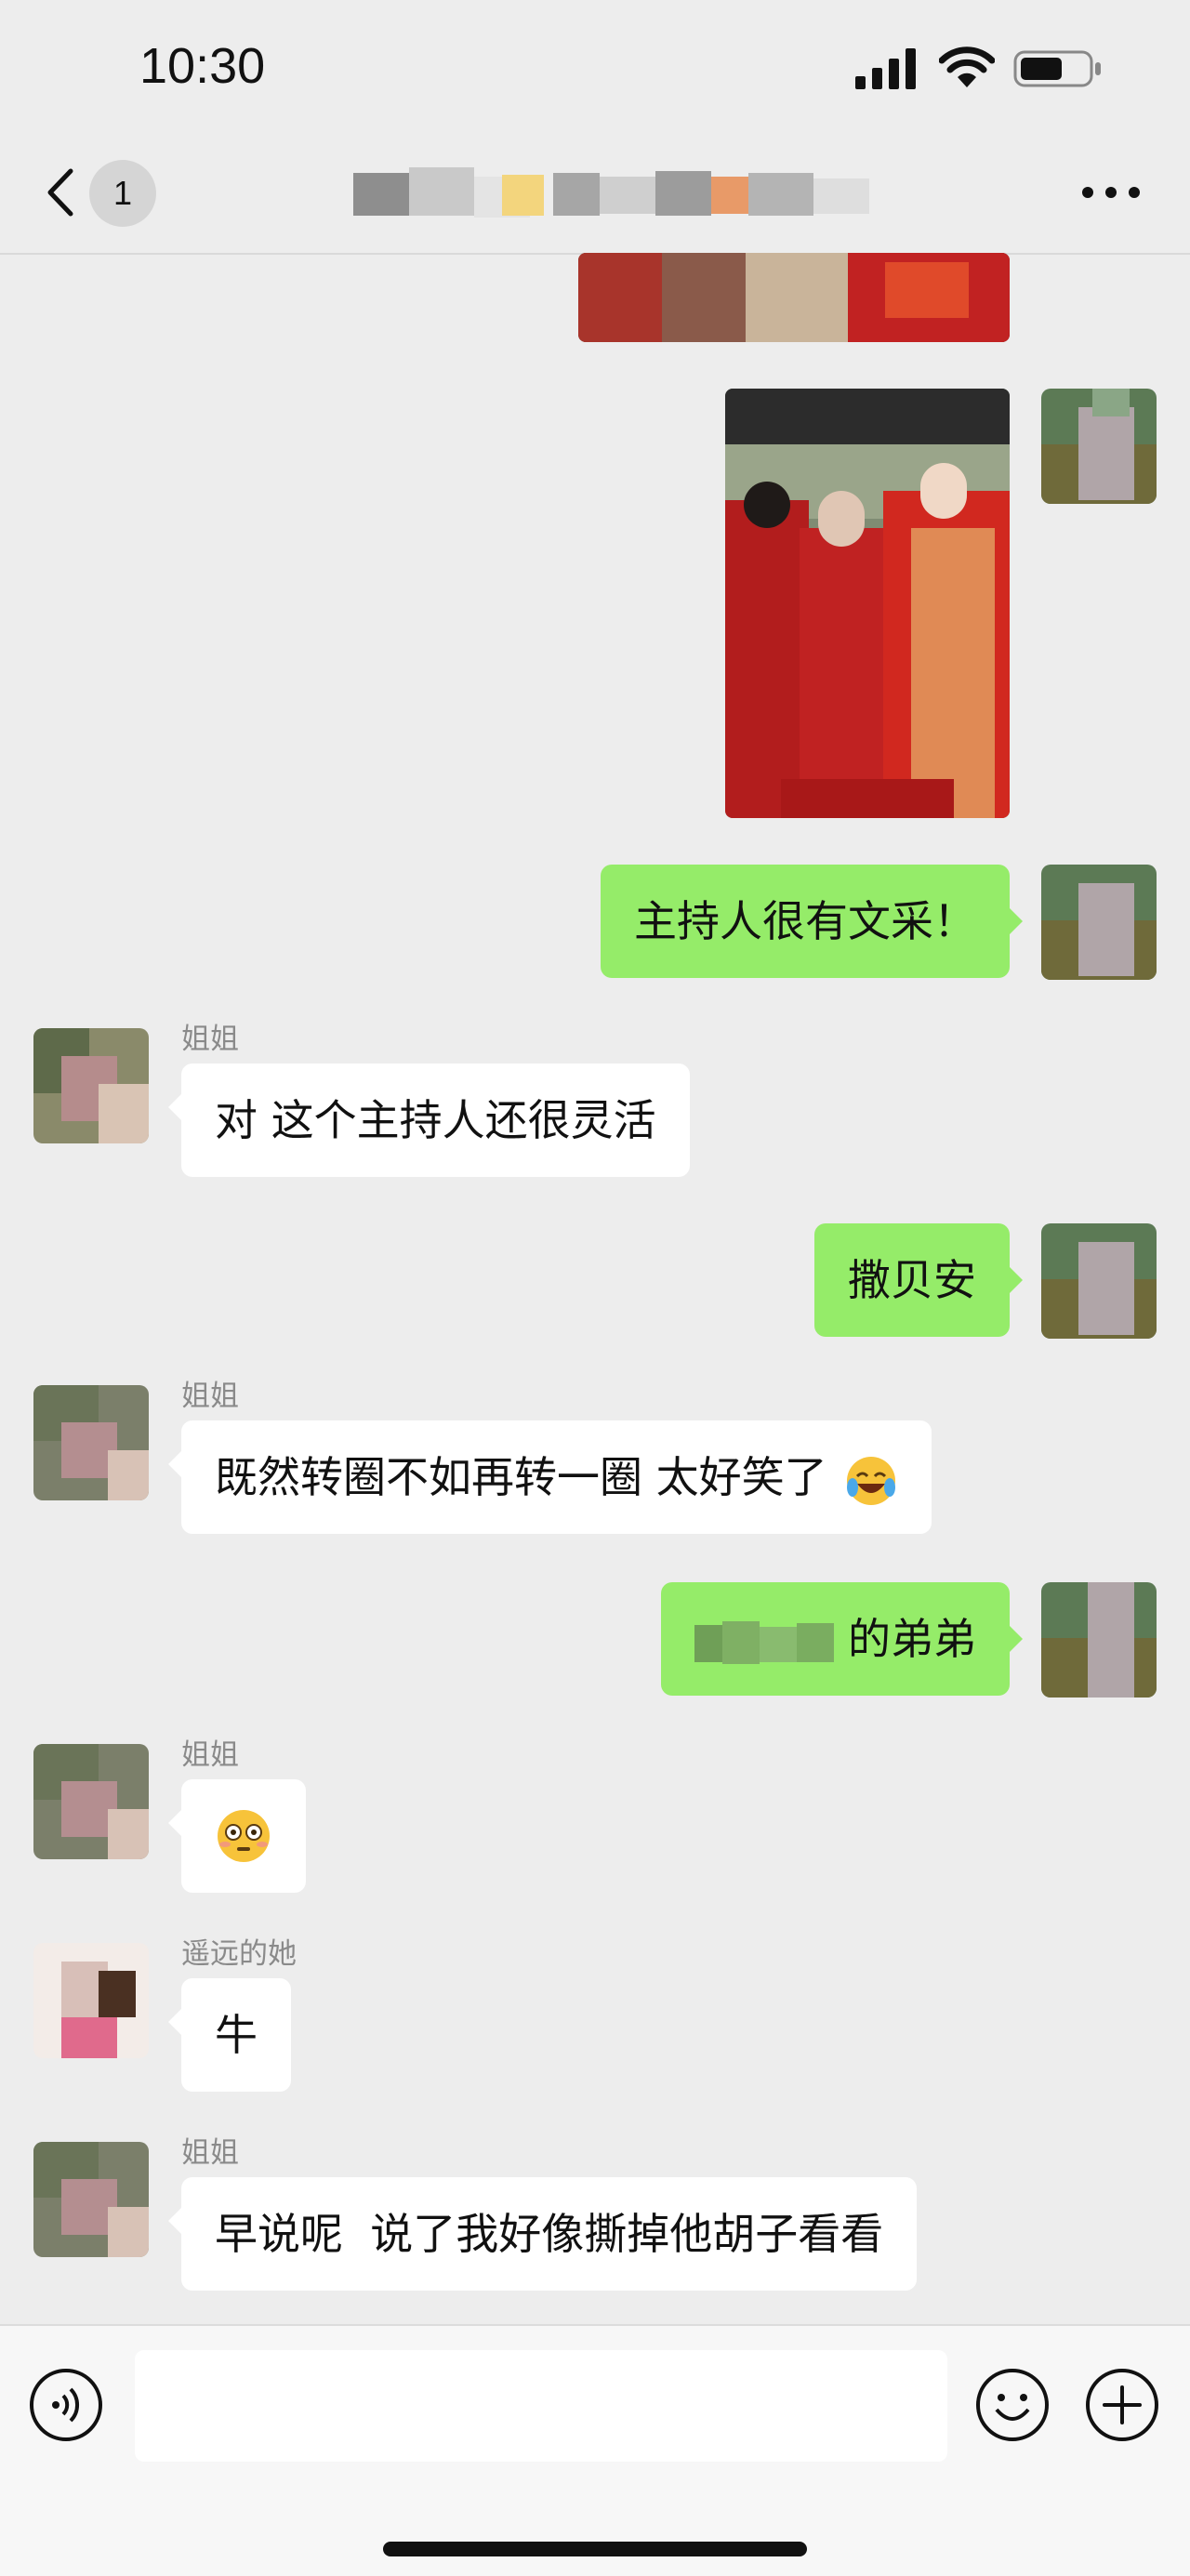 The width and height of the screenshot is (1190, 2576). Describe the element at coordinates (122, 193) in the screenshot. I see `unread-count-badge: 1` at that location.